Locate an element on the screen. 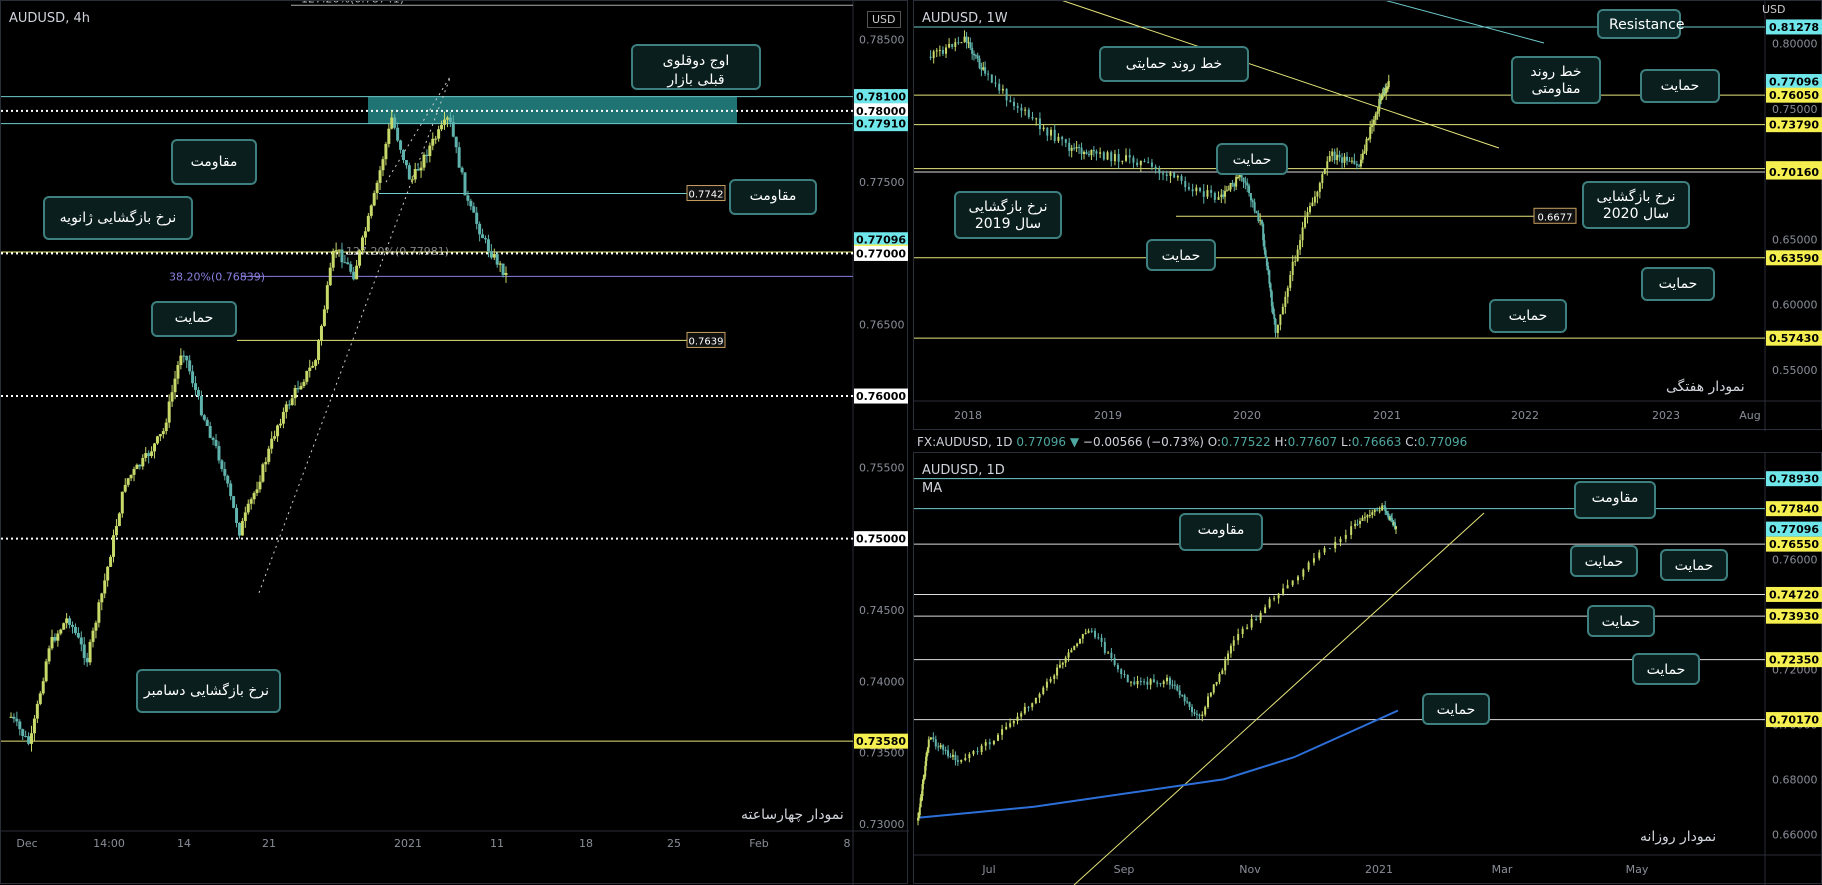 The height and width of the screenshot is (885, 1822). fib-top-label: 127.20%(0.78741) is located at coordinates (352, 3).